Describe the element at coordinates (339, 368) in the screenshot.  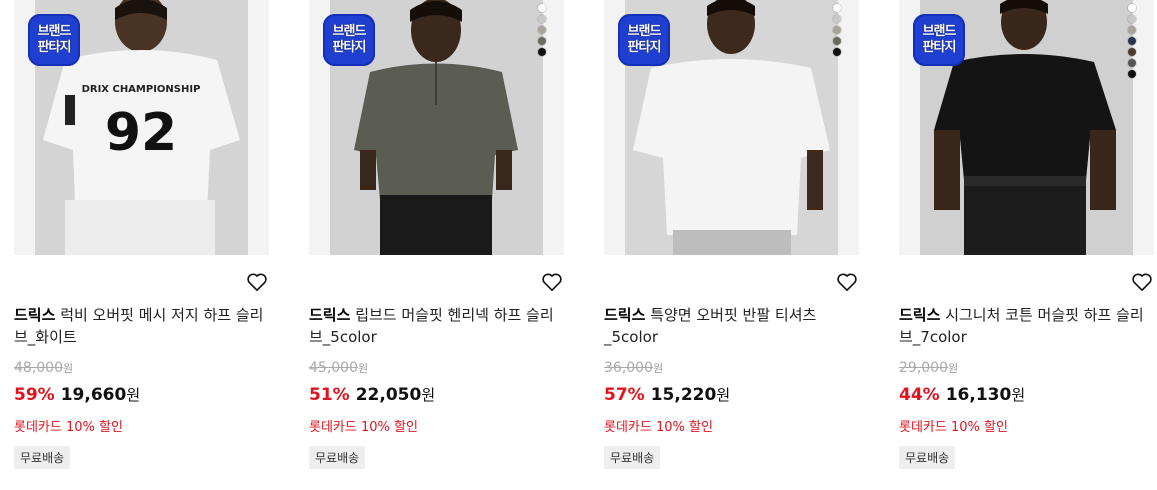
I see `original-price: 45,000원` at that location.